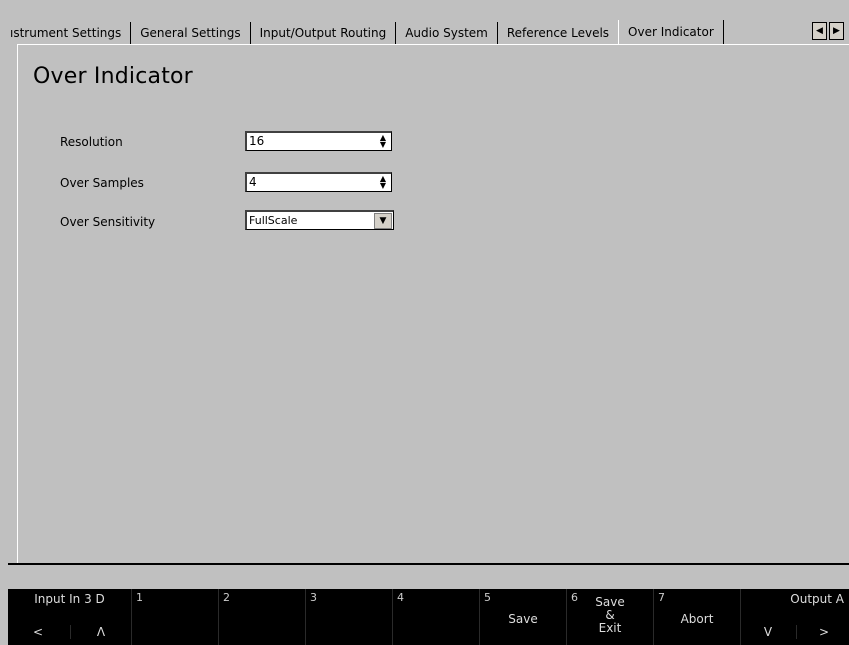 Image resolution: width=849 pixels, height=645 pixels. I want to click on input-label: Input In 3 D, so click(69, 599).